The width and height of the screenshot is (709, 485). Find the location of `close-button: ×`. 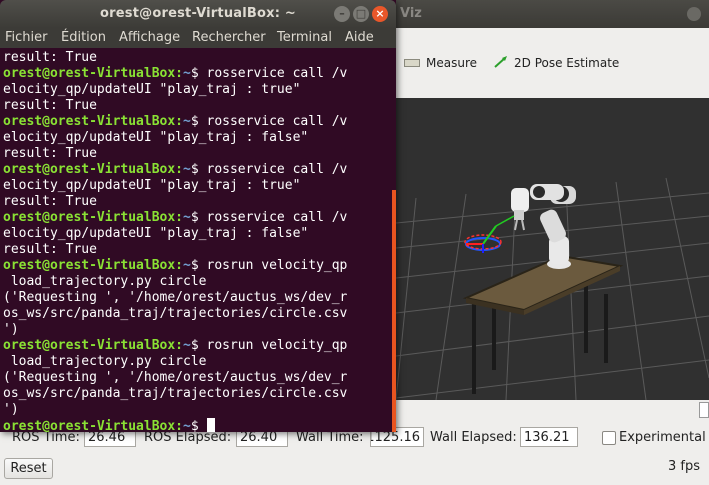

close-button: × is located at coordinates (380, 14).